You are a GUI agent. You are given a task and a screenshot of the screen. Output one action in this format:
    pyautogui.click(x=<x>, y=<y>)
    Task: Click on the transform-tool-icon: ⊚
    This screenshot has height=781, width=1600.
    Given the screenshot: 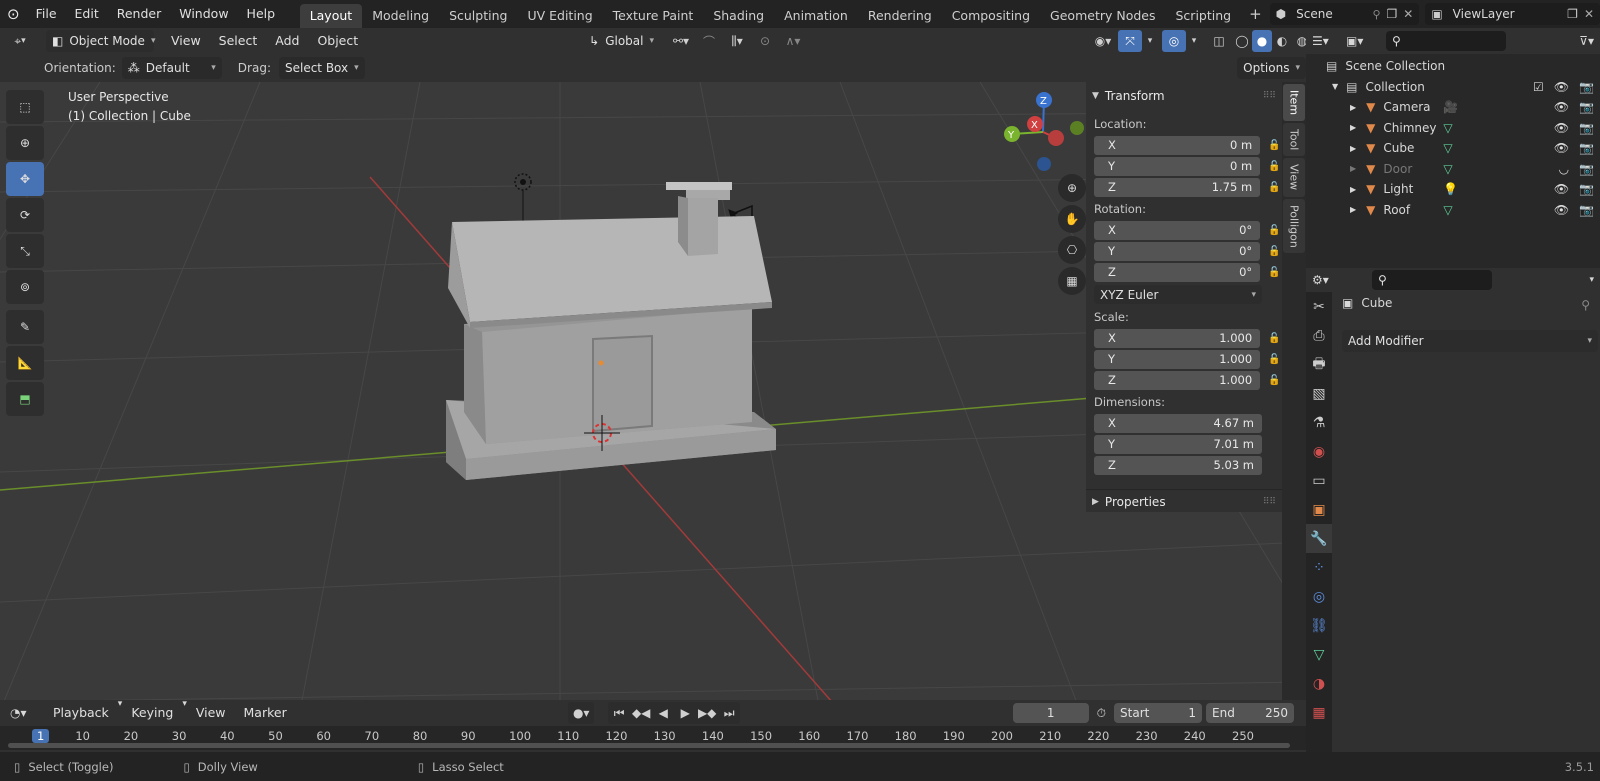 What is the action you would take?
    pyautogui.click(x=25, y=287)
    